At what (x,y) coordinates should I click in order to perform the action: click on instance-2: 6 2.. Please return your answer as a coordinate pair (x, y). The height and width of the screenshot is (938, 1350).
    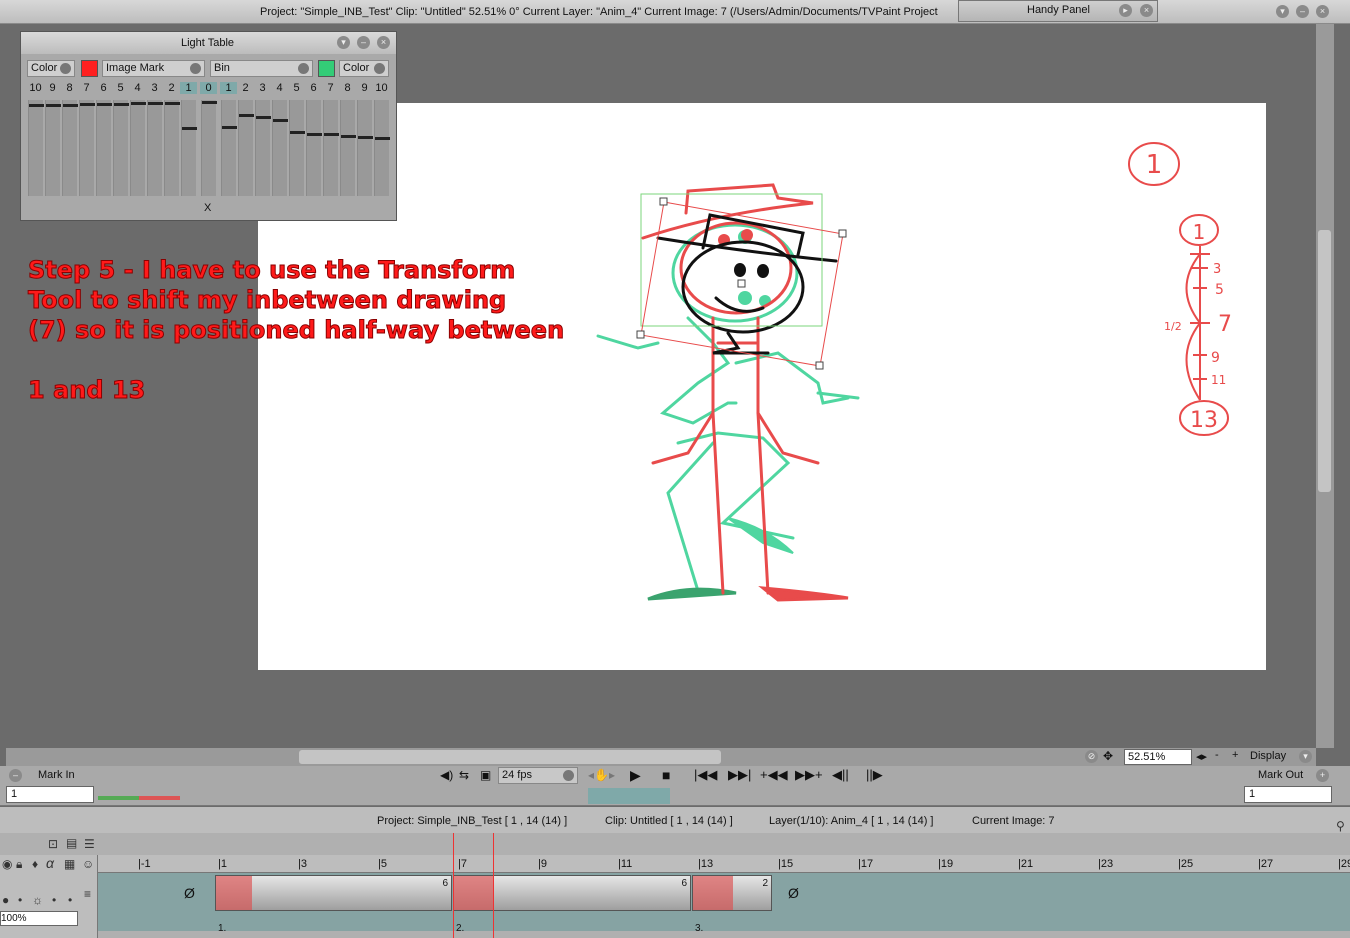
    Looking at the image, I should click on (572, 904).